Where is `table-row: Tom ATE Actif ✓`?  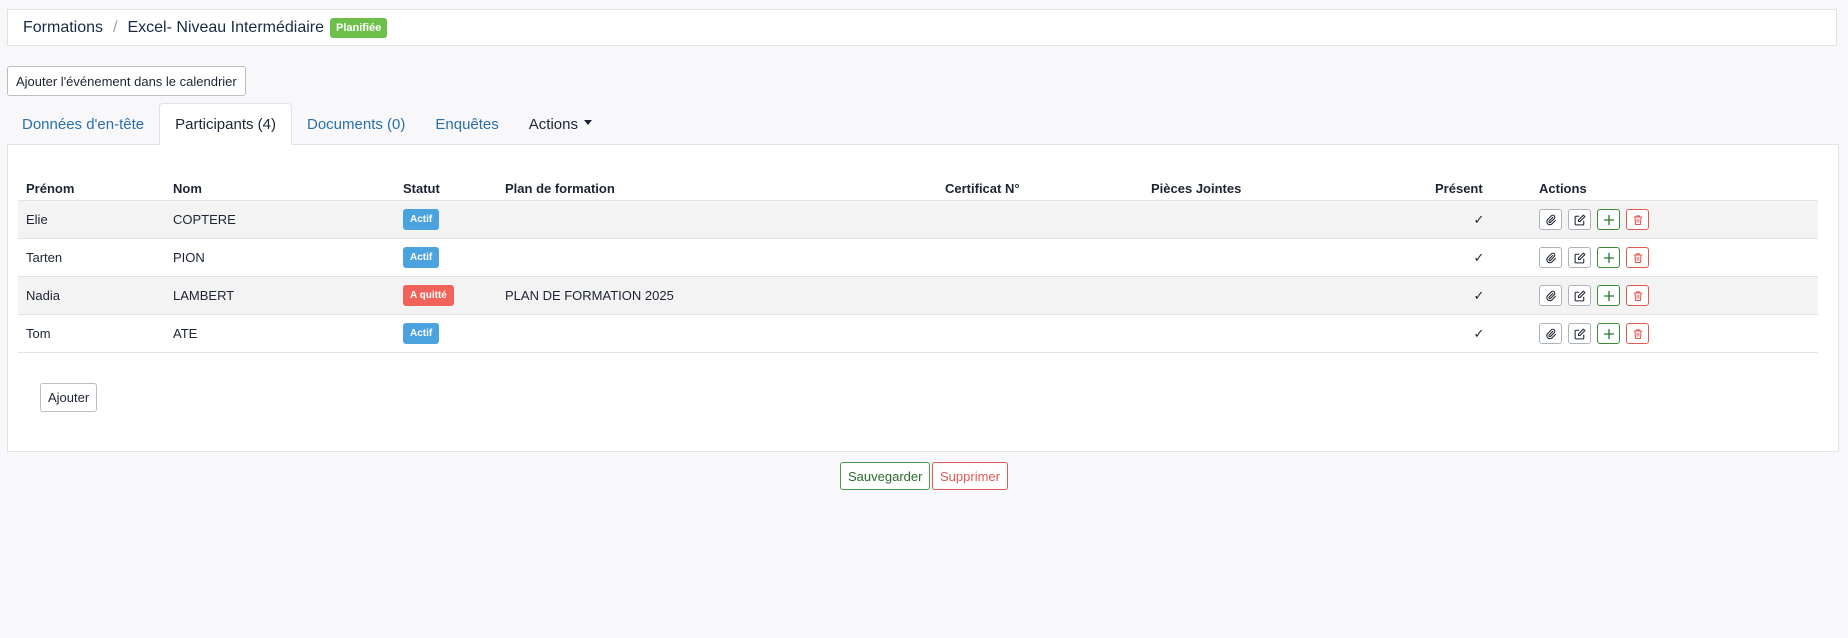
table-row: Tom ATE Actif ✓ is located at coordinates (918, 333).